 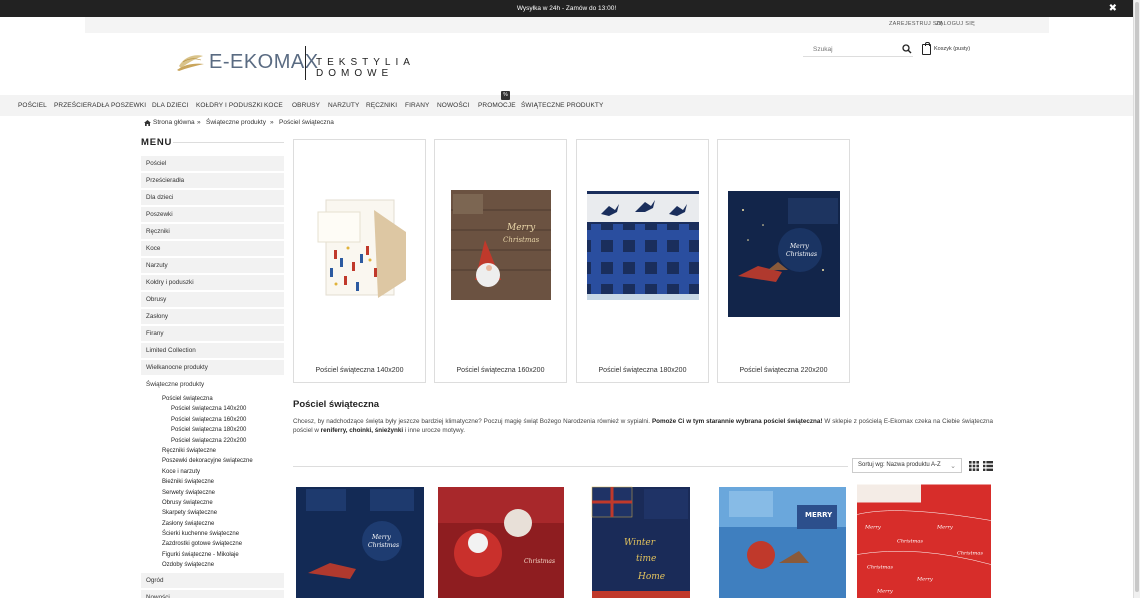 I want to click on login-link: ZALOGUJ SIĘ, so click(x=955, y=24).